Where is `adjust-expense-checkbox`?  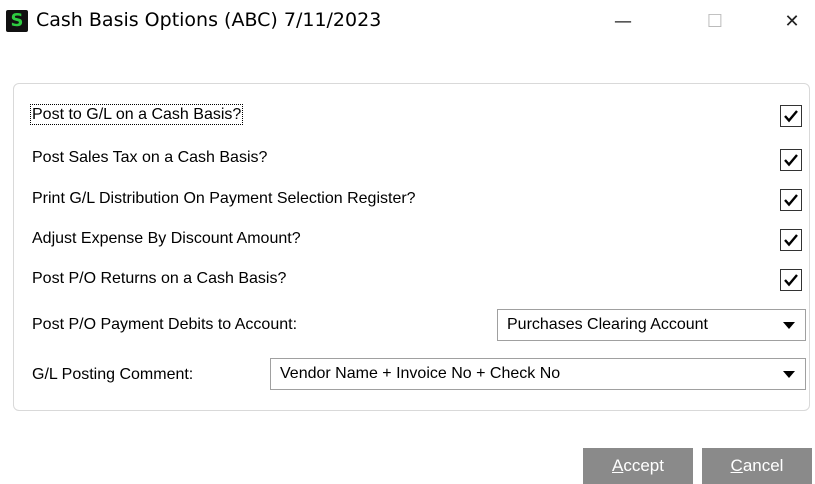
adjust-expense-checkbox is located at coordinates (791, 240).